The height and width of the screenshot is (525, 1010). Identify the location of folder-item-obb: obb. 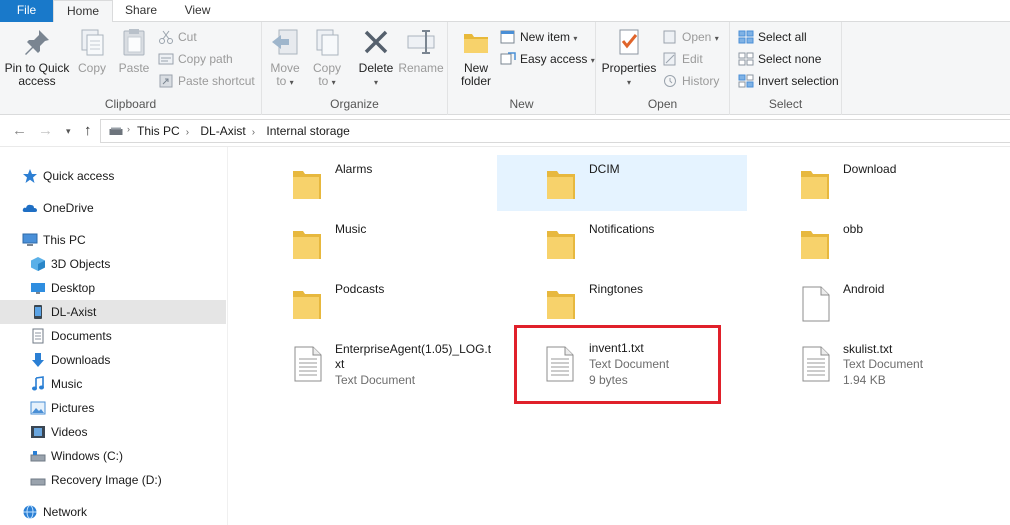
(876, 243).